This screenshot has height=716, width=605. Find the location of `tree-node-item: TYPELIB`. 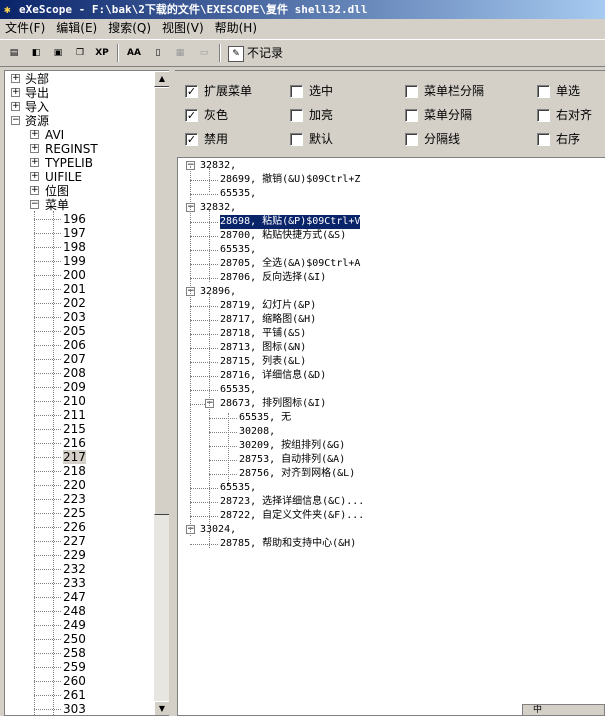

tree-node-item: TYPELIB is located at coordinates (69, 163).